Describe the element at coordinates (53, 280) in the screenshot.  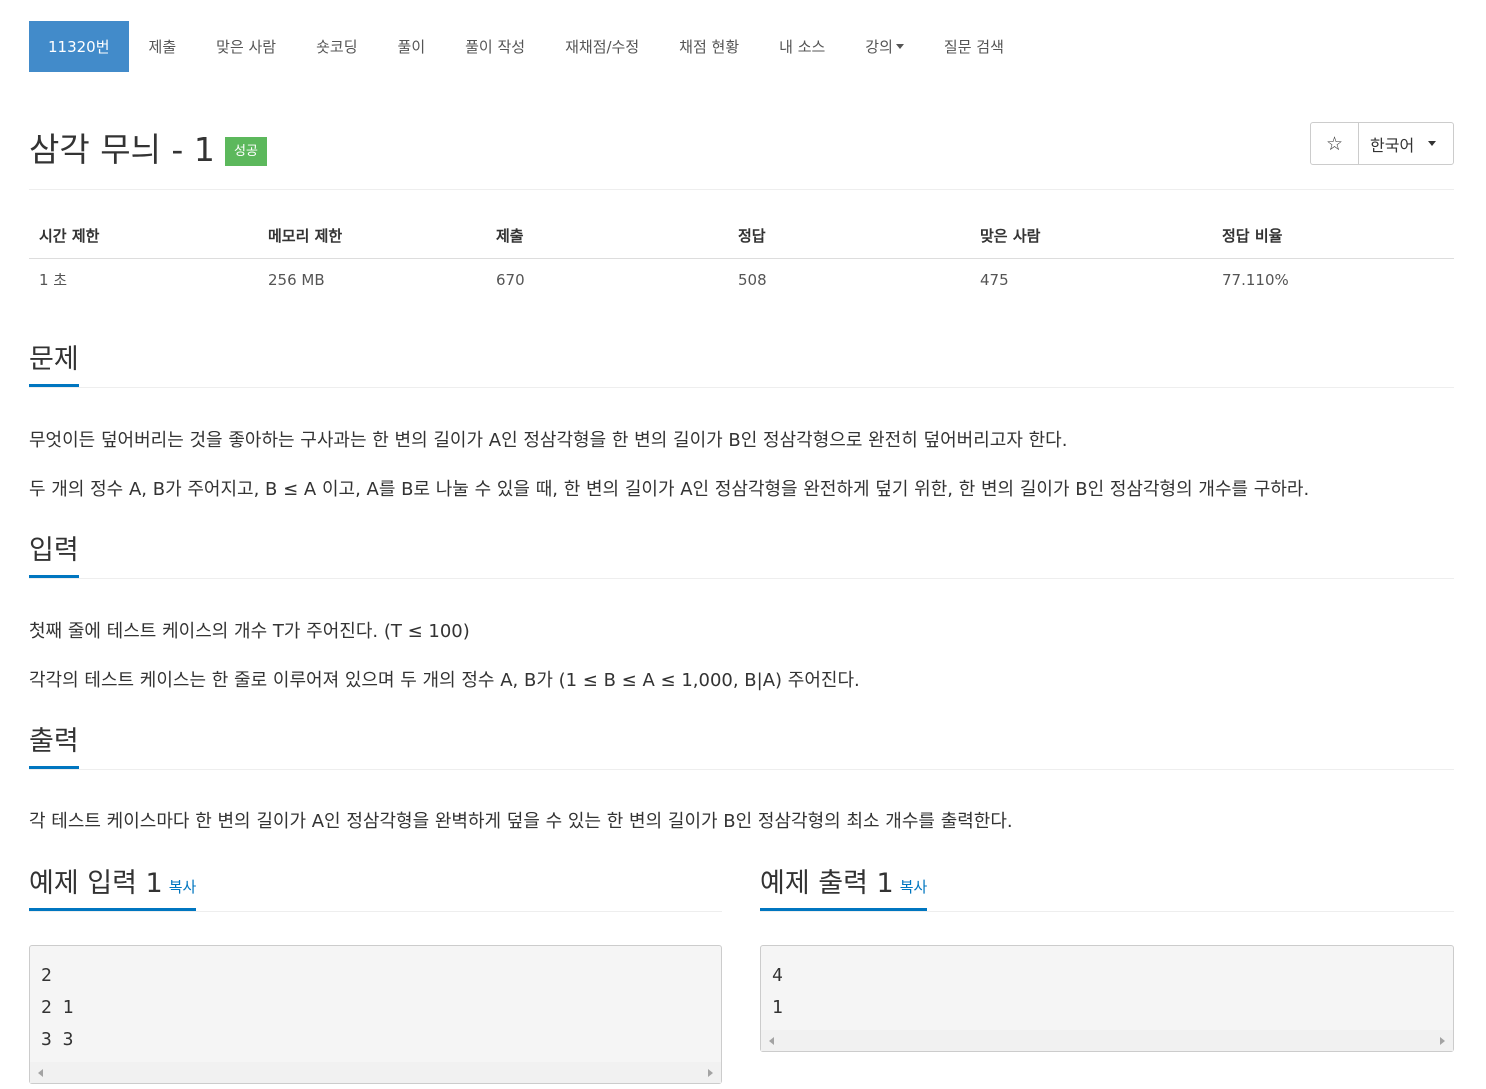
I see `time-limit-value: 1 초` at that location.